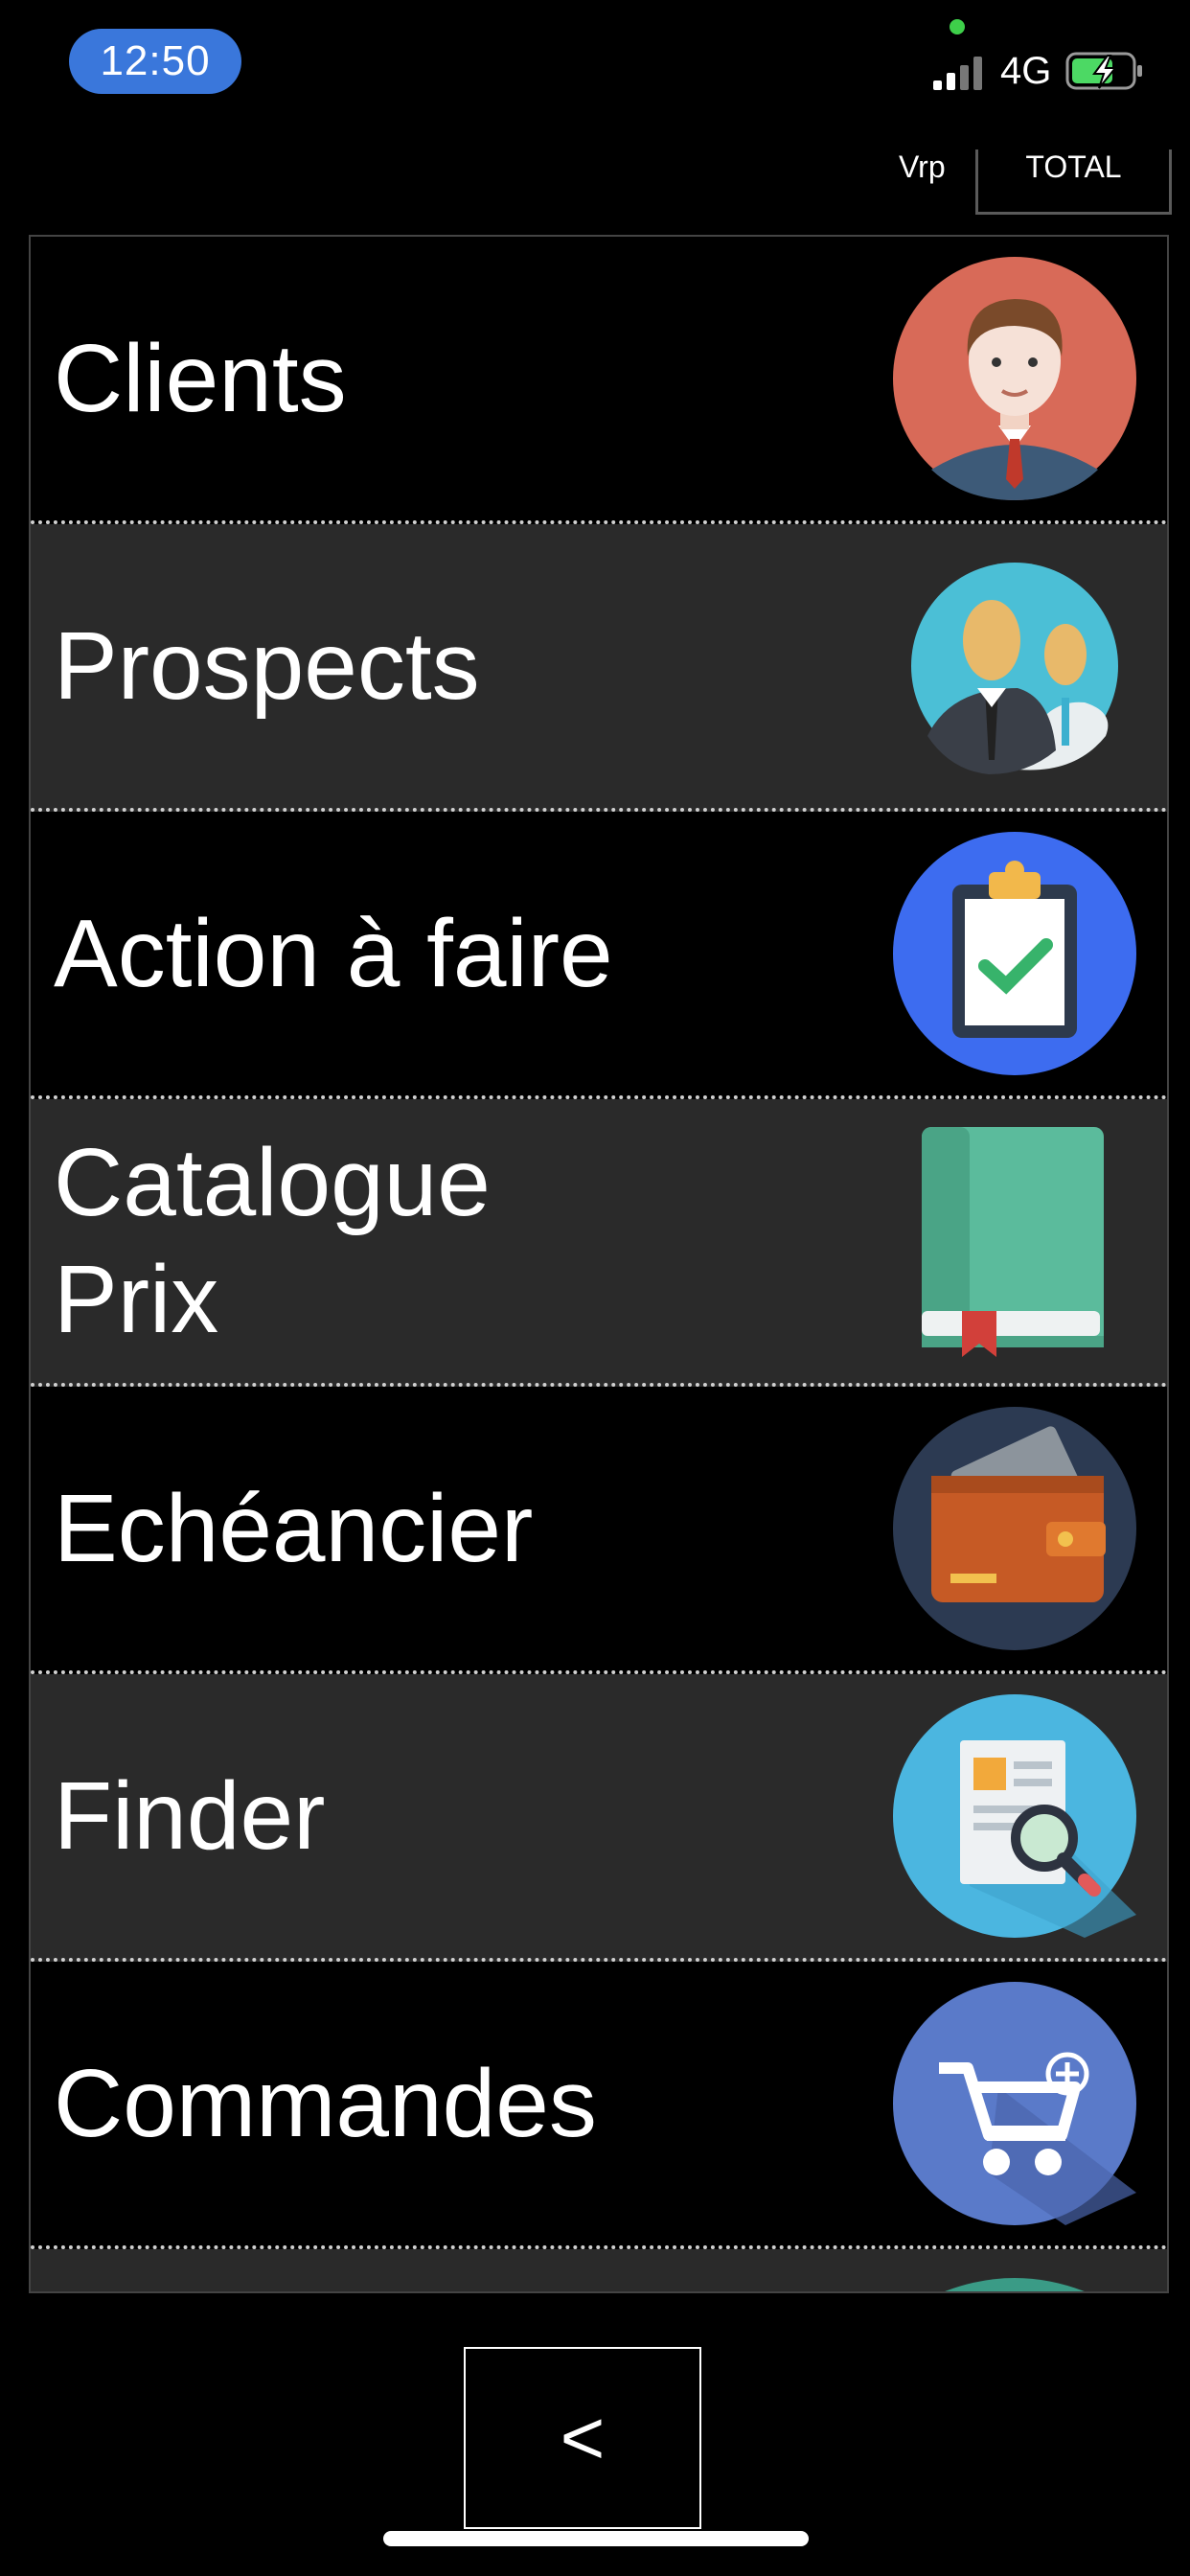 The image size is (1190, 2576). I want to click on menu-item-label: Prospects, so click(267, 666).